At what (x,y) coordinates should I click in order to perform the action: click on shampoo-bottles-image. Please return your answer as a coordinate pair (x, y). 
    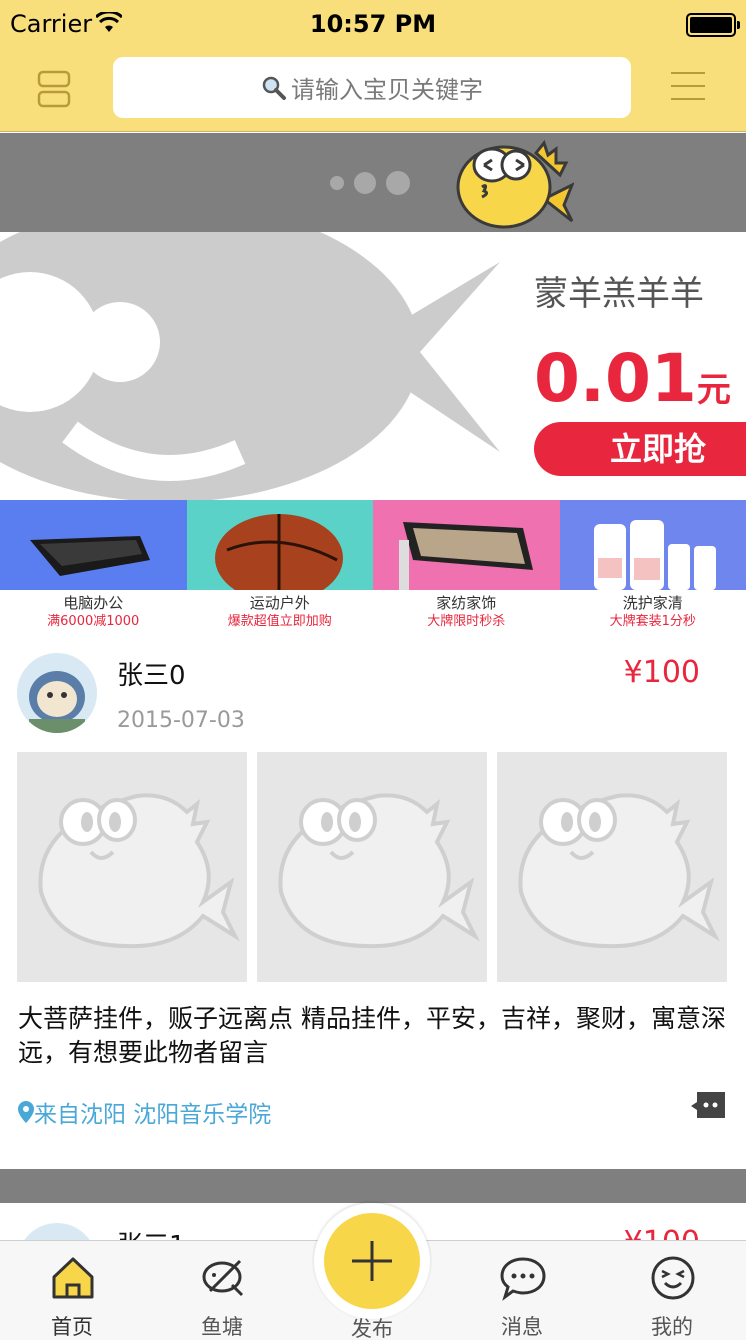
    Looking at the image, I should click on (652, 545).